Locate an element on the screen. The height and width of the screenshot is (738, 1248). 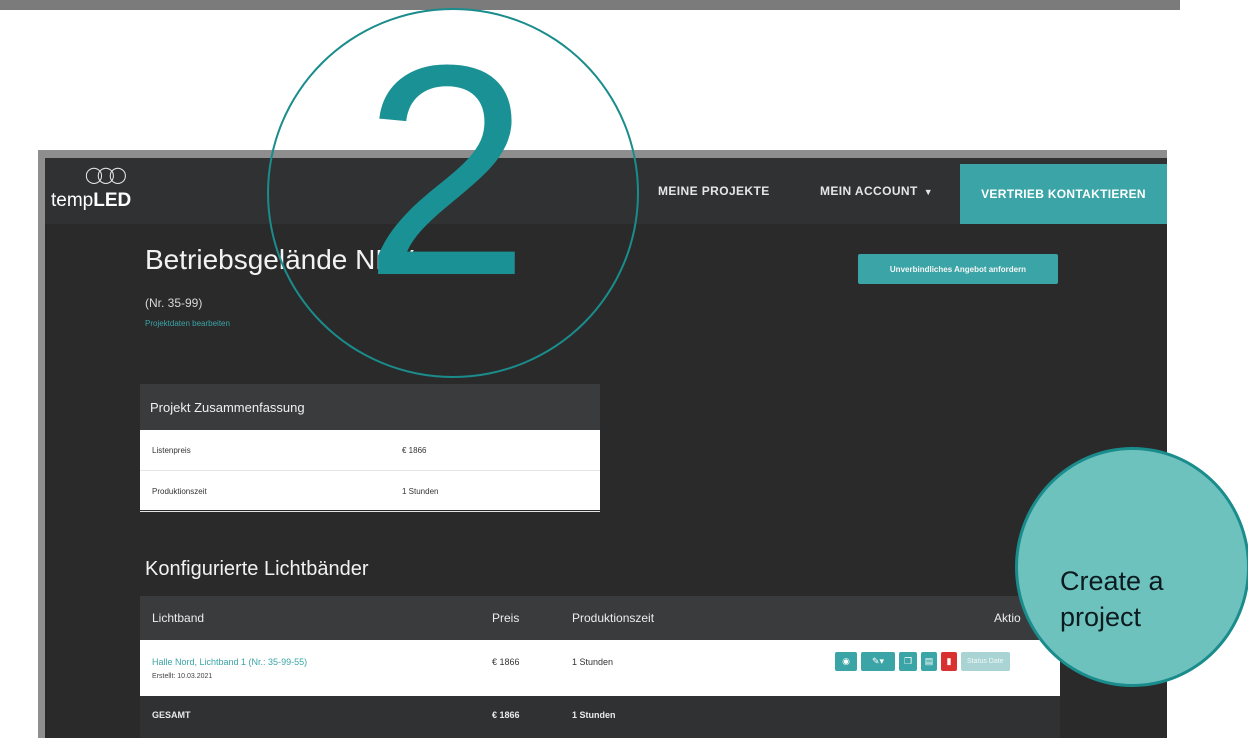
summary-row: Produktionszeit 1 Stunden is located at coordinates (370, 491).